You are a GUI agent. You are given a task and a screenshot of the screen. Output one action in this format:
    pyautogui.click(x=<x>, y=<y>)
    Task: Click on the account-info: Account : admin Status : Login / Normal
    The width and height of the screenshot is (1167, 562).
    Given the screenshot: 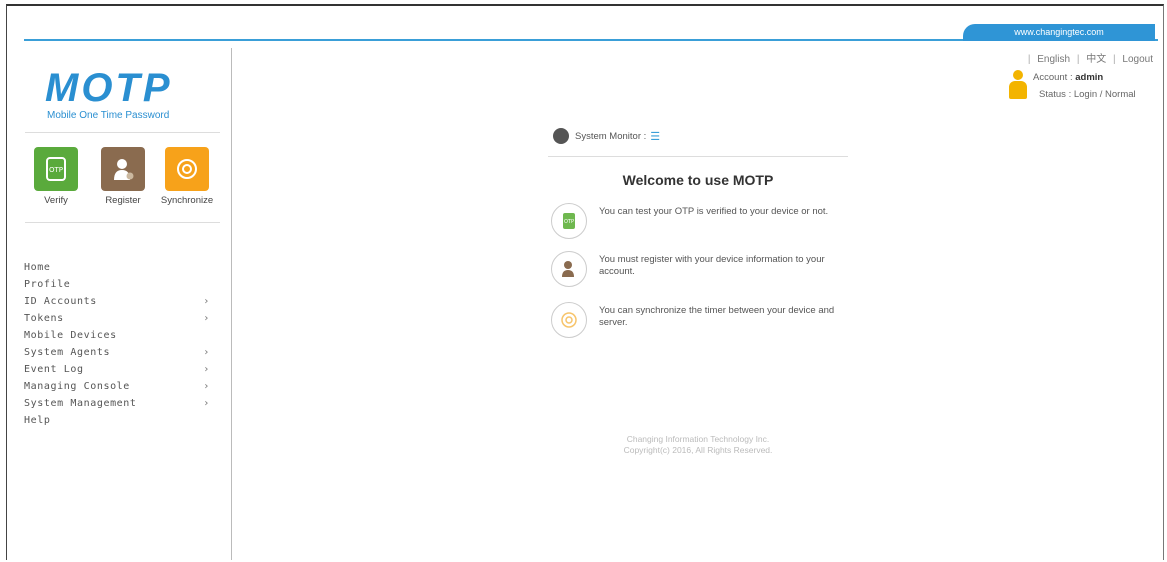 What is the action you would take?
    pyautogui.click(x=1084, y=87)
    